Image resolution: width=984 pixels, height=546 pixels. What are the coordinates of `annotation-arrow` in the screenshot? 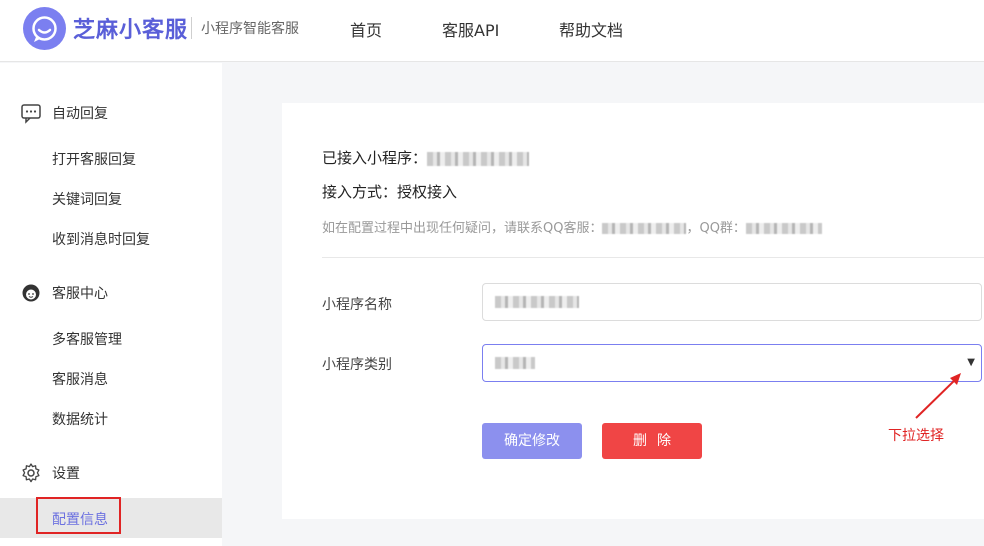 It's located at (938, 396).